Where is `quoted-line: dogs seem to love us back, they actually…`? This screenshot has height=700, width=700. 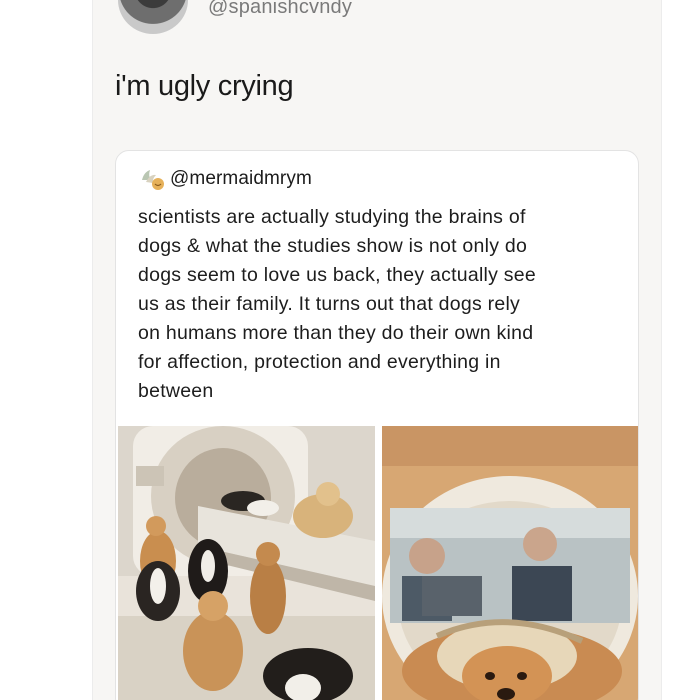
quoted-line: dogs seem to love us back, they actually… is located at coordinates (337, 275).